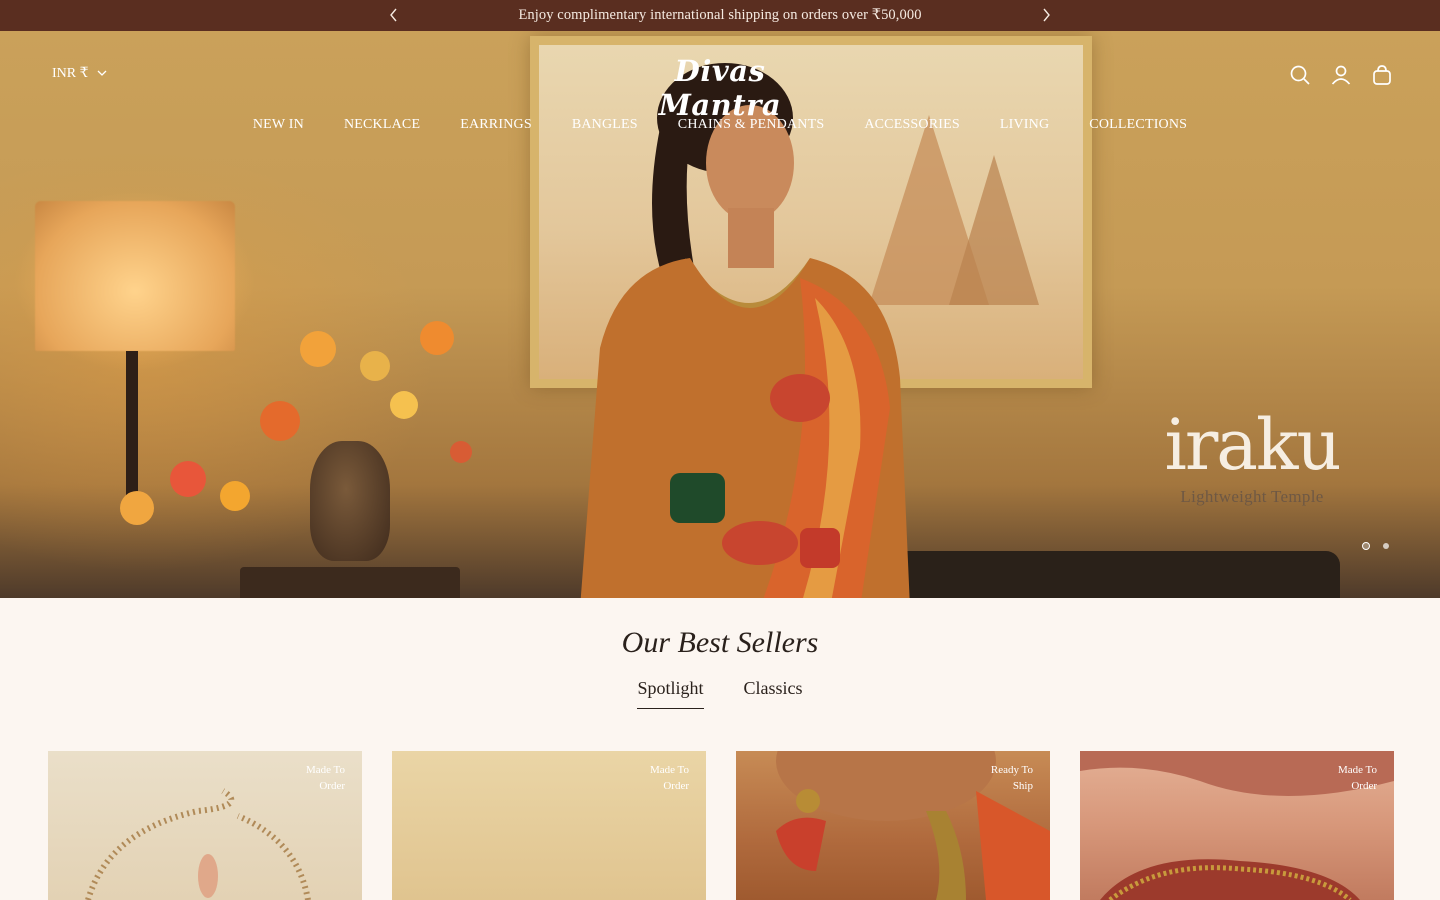  What do you see at coordinates (394, 15) in the screenshot?
I see `chevron-left-icon` at bounding box center [394, 15].